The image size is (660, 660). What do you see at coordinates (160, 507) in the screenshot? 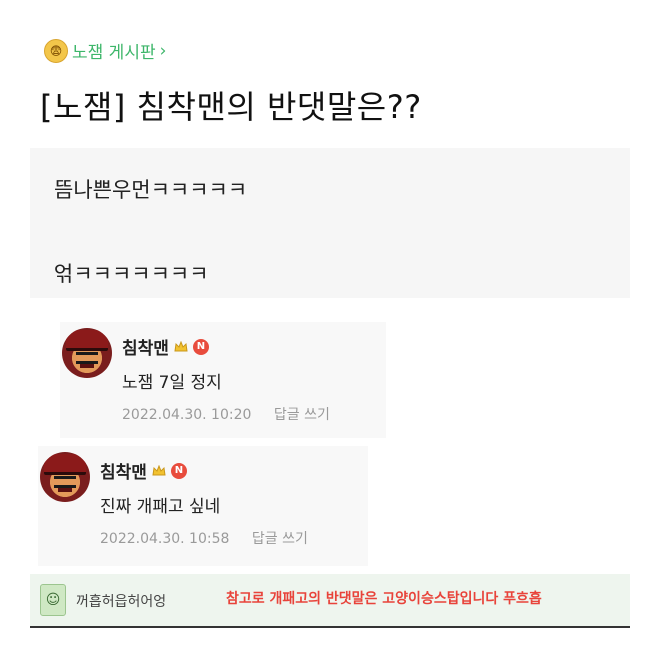
I see `comment-text: 진짜 개패고 싶네` at bounding box center [160, 507].